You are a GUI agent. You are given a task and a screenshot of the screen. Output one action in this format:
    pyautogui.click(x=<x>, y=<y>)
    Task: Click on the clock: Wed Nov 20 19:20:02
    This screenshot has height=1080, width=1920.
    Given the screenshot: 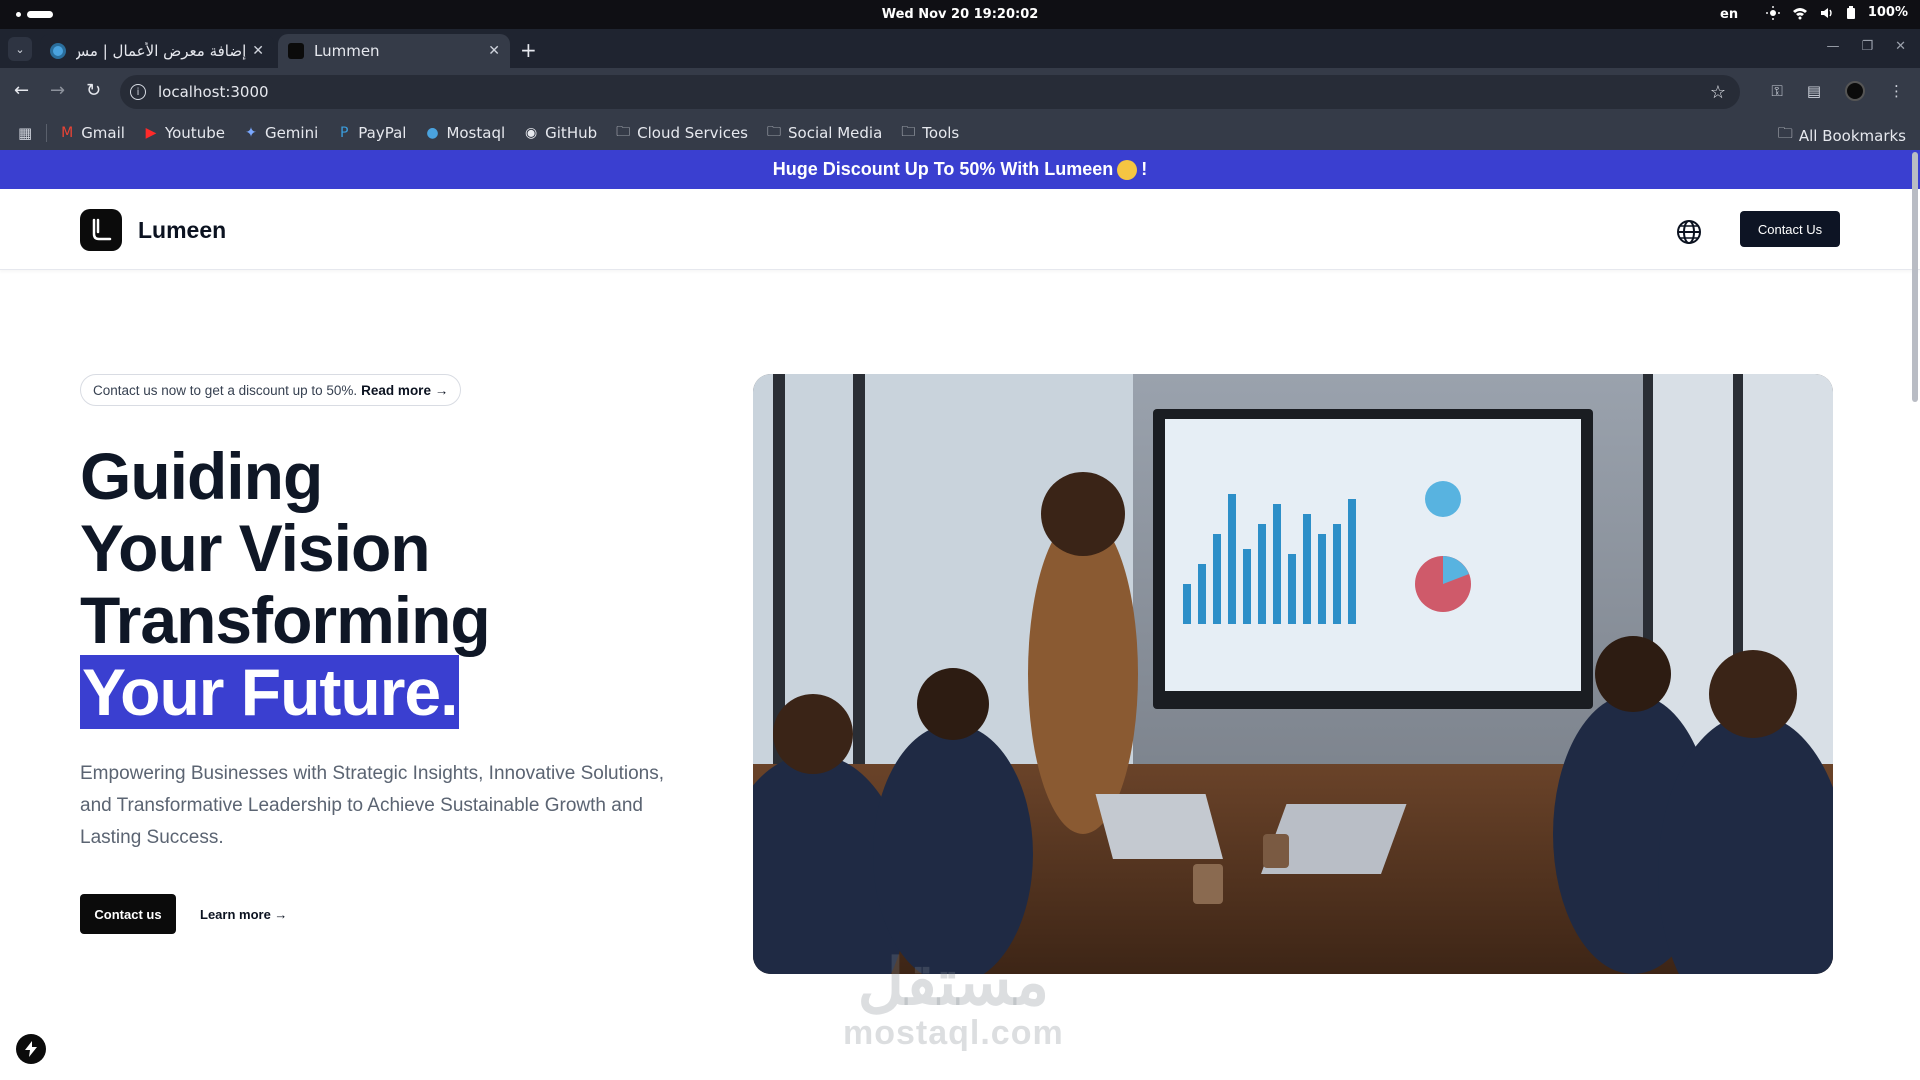 What is the action you would take?
    pyautogui.click(x=960, y=14)
    